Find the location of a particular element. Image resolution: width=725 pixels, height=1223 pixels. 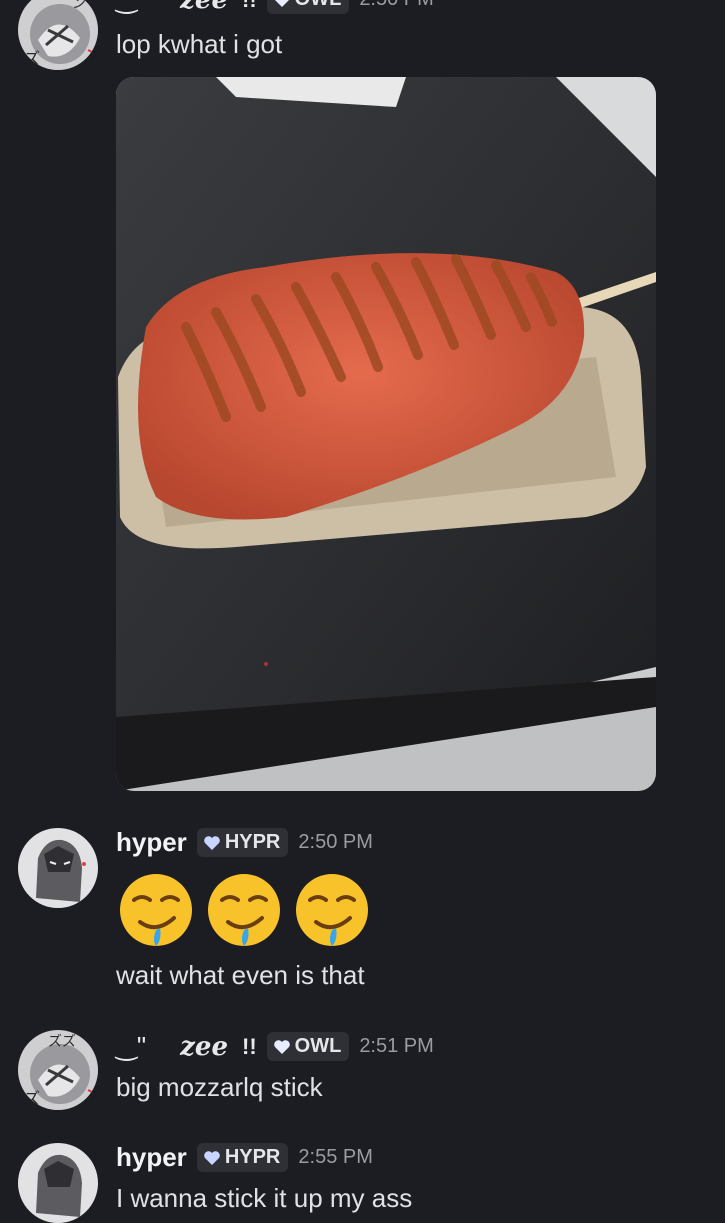

message-header: ‿" zee !! OWL 2:51 PM is located at coordinates (275, 1046).